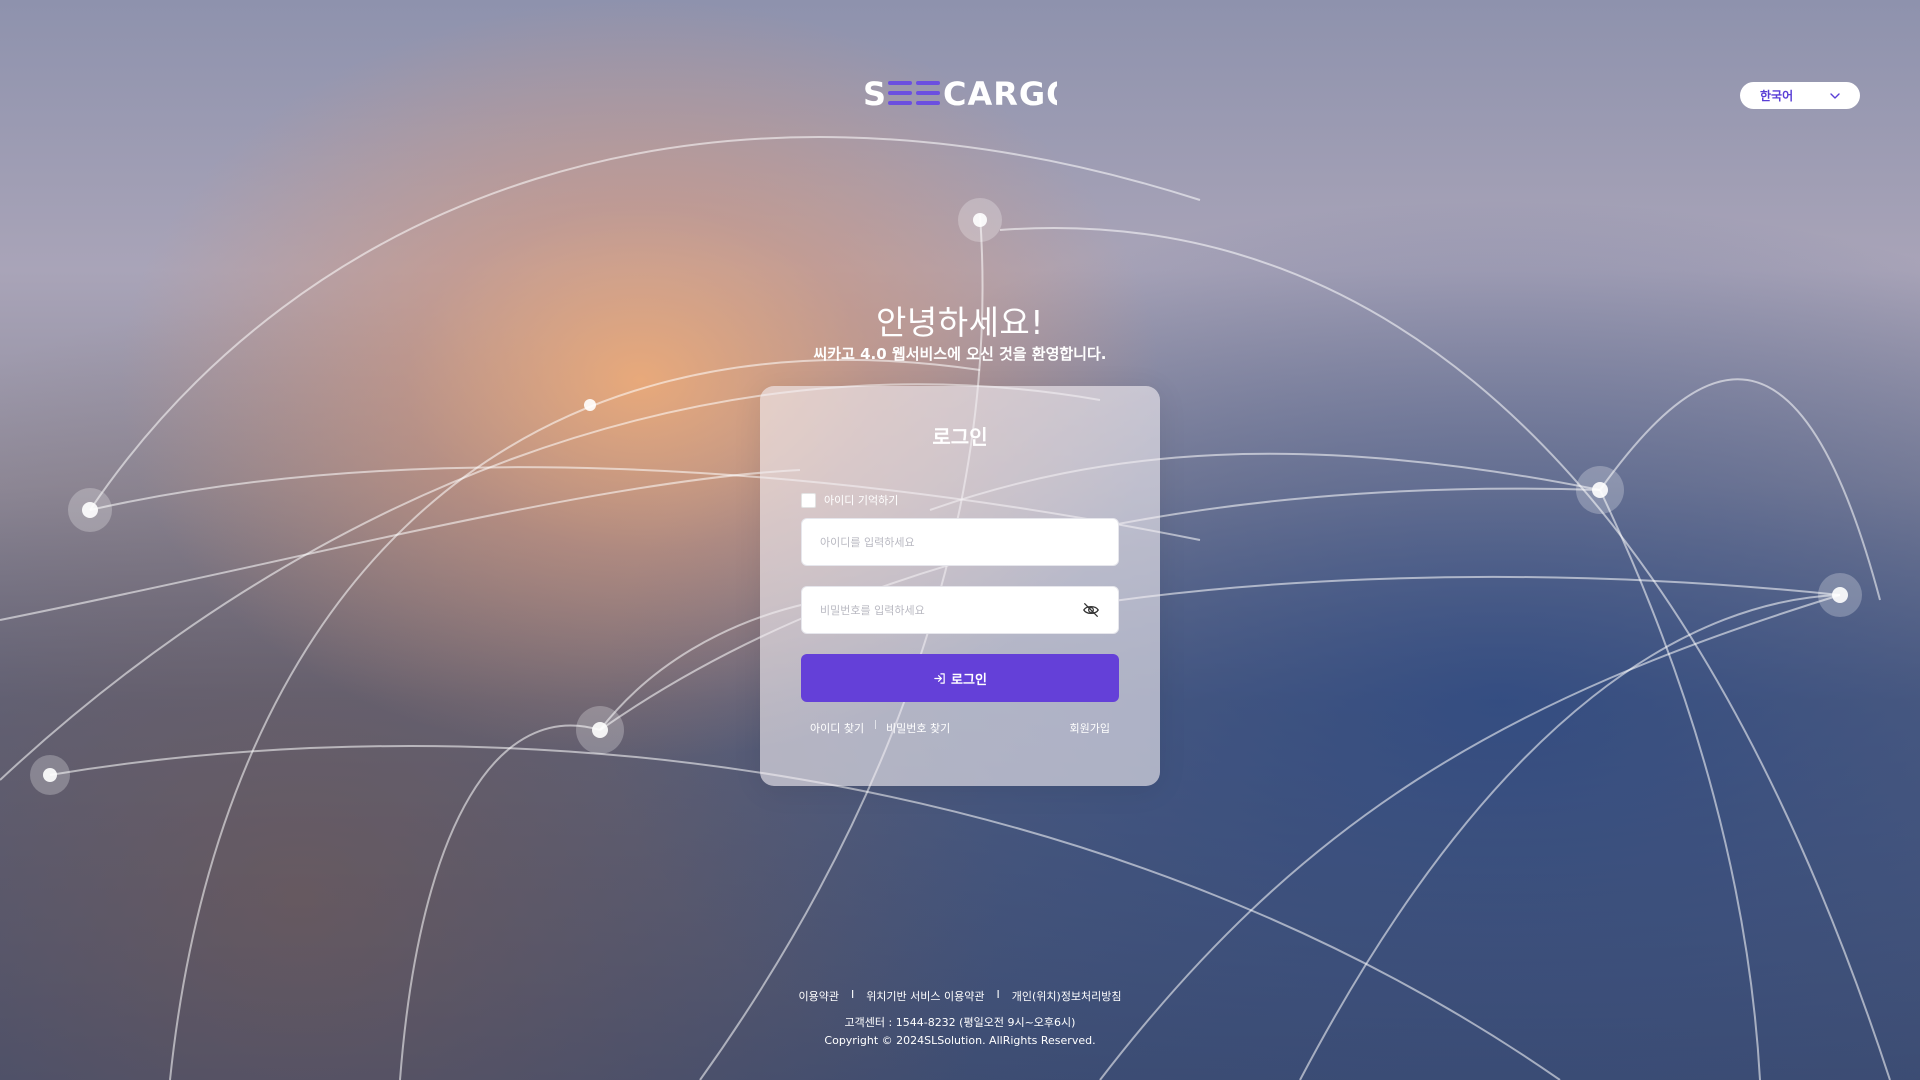 Image resolution: width=1920 pixels, height=1080 pixels. I want to click on account-links: 아이디 찾기 | 비밀번호 찾기 회원가입, so click(960, 728).